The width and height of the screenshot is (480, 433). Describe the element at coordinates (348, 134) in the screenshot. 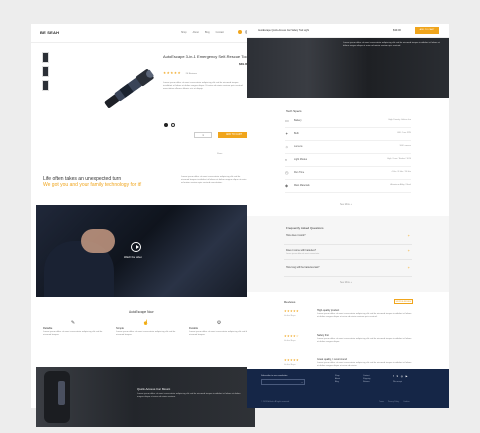

I see `spec-row: ✦ Bulb LED Cree XPE` at that location.